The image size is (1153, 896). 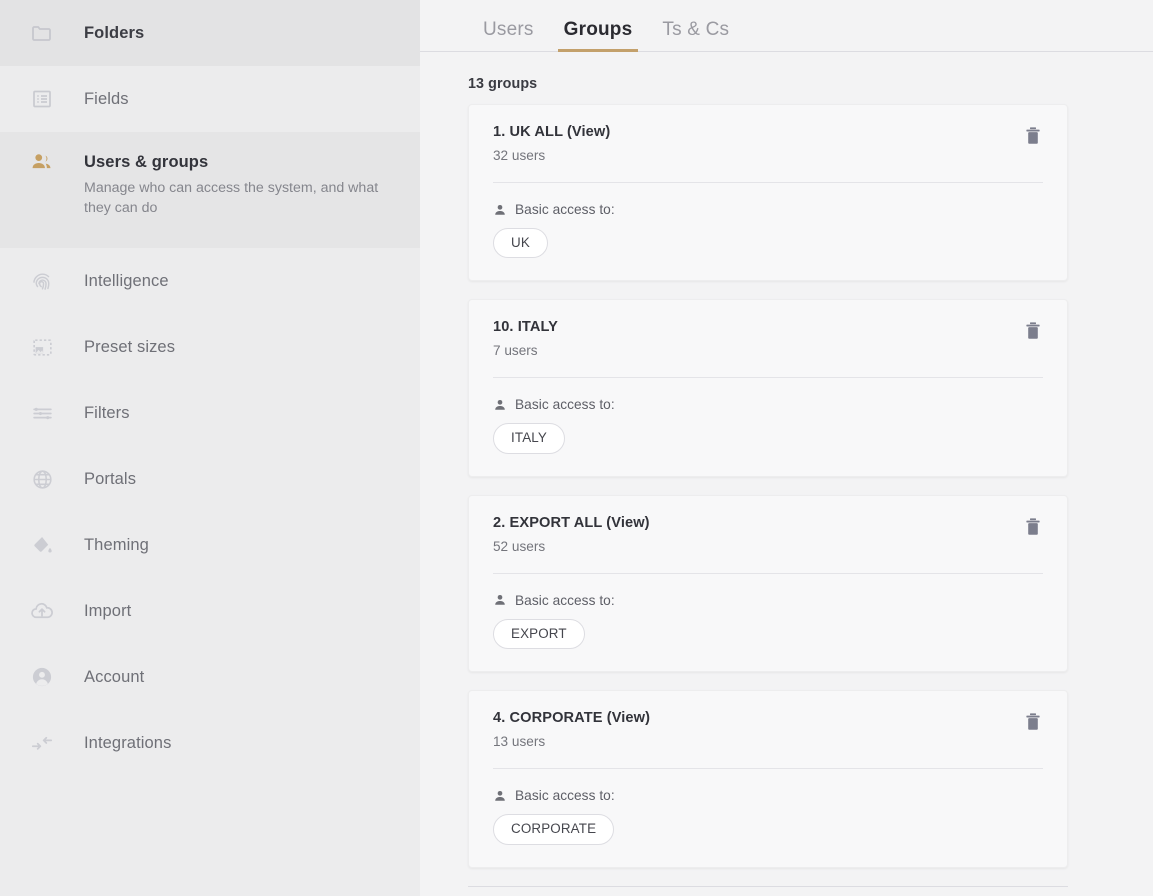 What do you see at coordinates (240, 413) in the screenshot?
I see `sidebar-item-filters-body: Filters` at bounding box center [240, 413].